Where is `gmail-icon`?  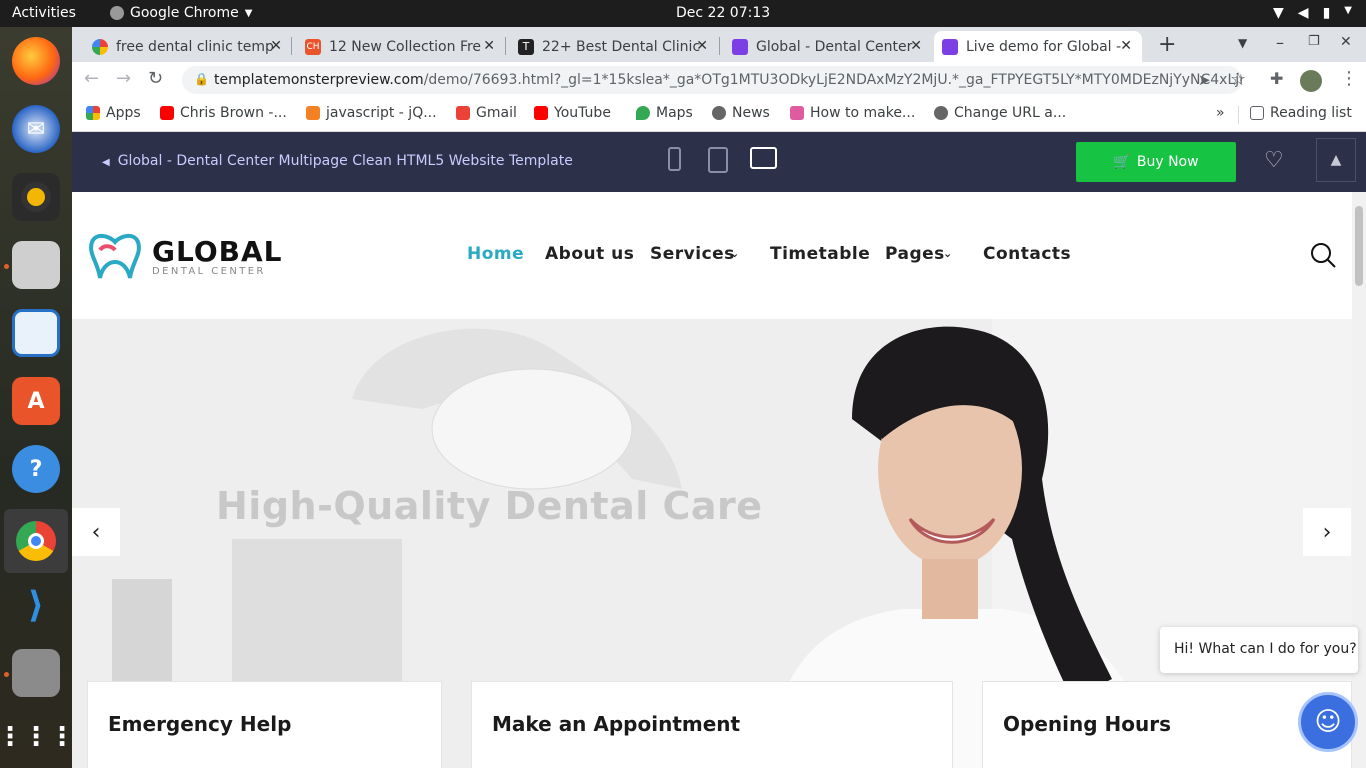
gmail-icon is located at coordinates (463, 113).